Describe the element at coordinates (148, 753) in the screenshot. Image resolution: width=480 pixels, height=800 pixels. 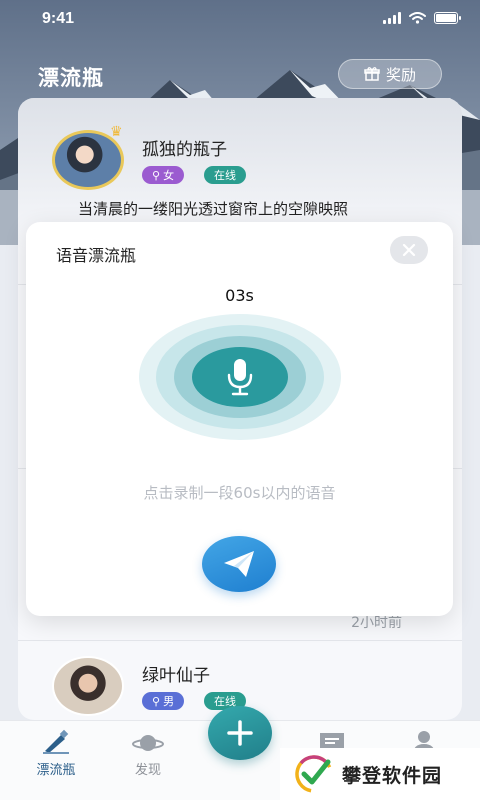
I see `tab-discover: 发现` at that location.